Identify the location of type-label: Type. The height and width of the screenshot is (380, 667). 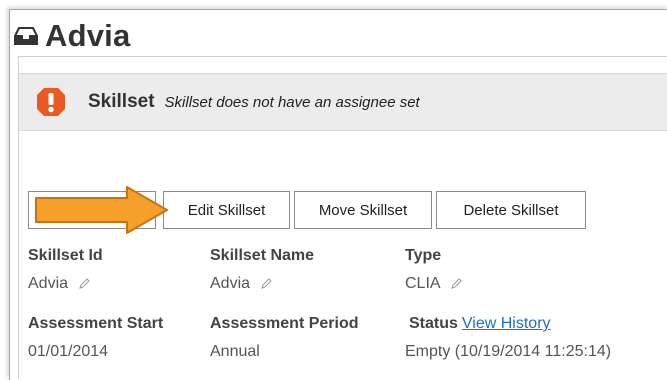
(423, 255).